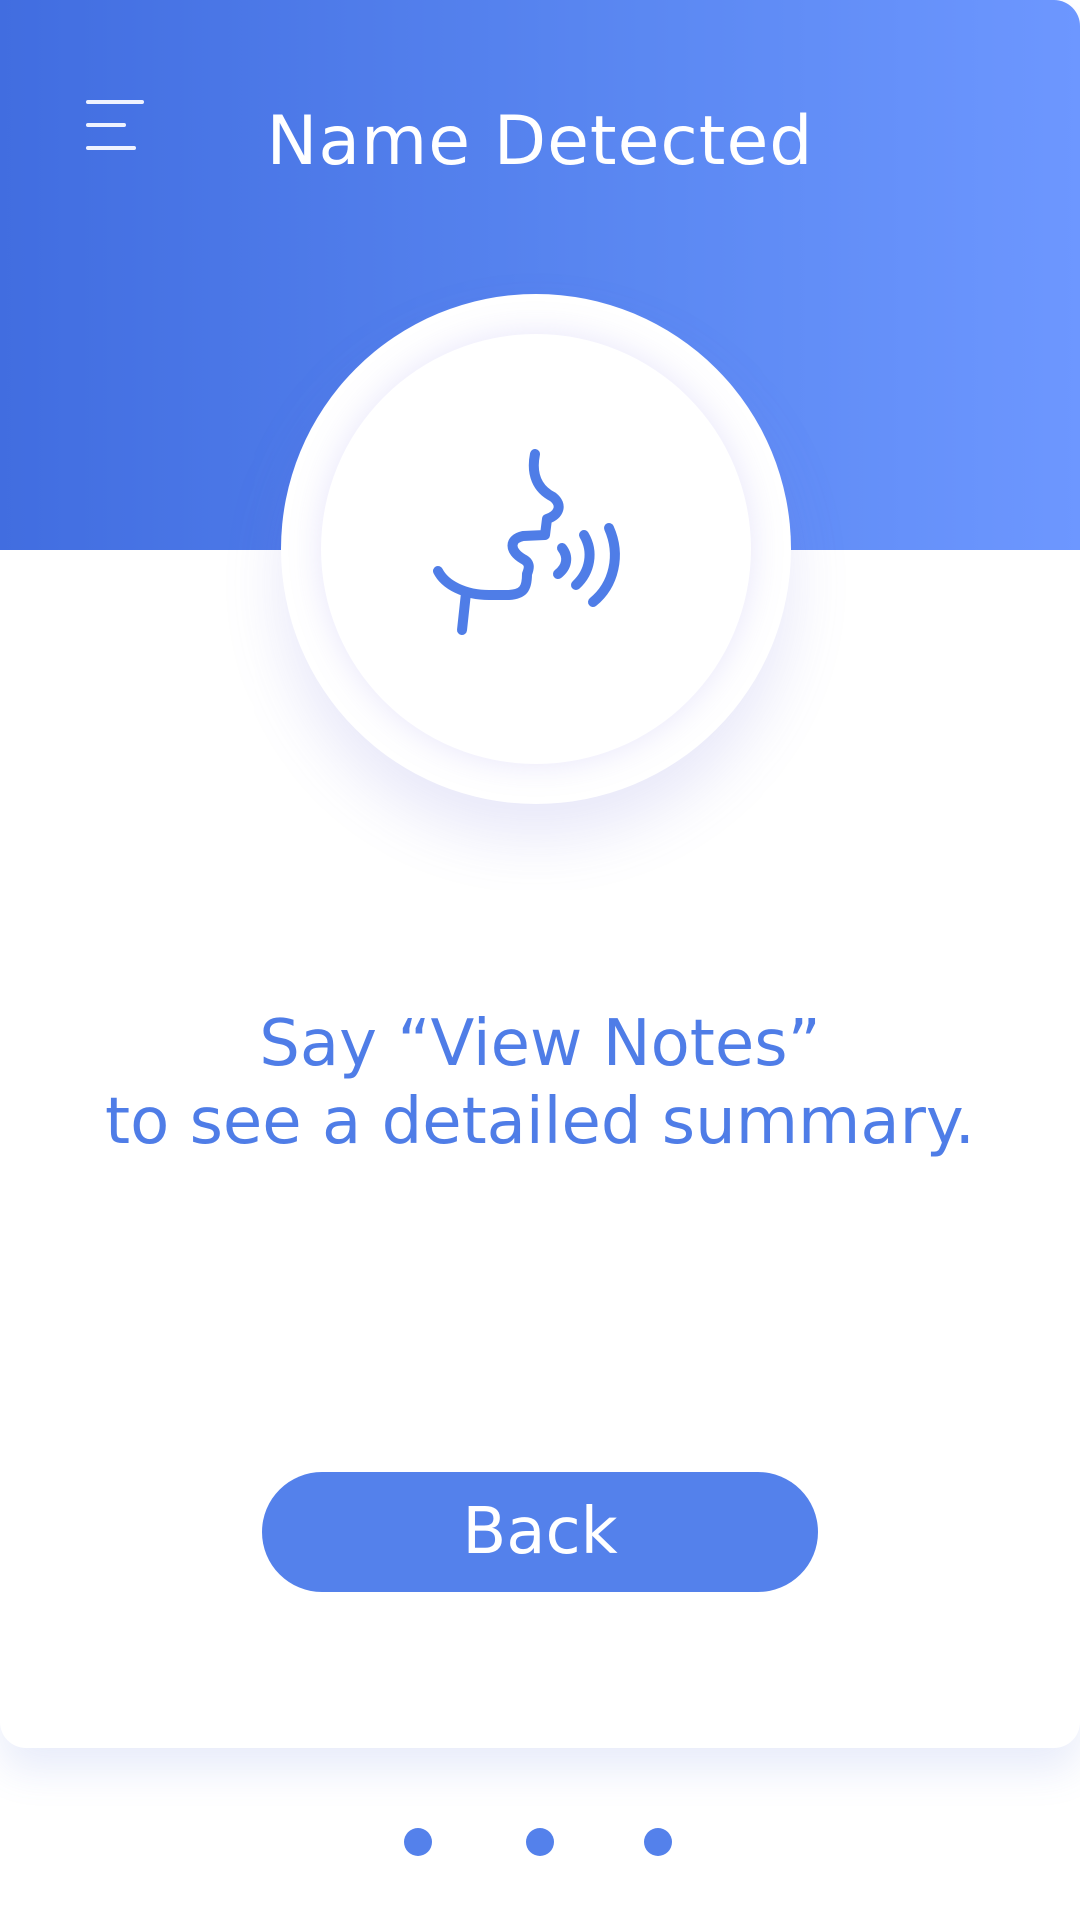 This screenshot has width=1080, height=1920. I want to click on voice-indicator, so click(536, 549).